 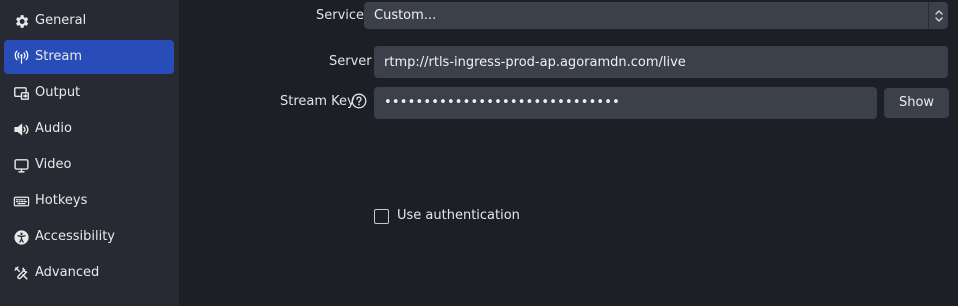 I want to click on chevron-updown-icon, so click(x=938, y=15).